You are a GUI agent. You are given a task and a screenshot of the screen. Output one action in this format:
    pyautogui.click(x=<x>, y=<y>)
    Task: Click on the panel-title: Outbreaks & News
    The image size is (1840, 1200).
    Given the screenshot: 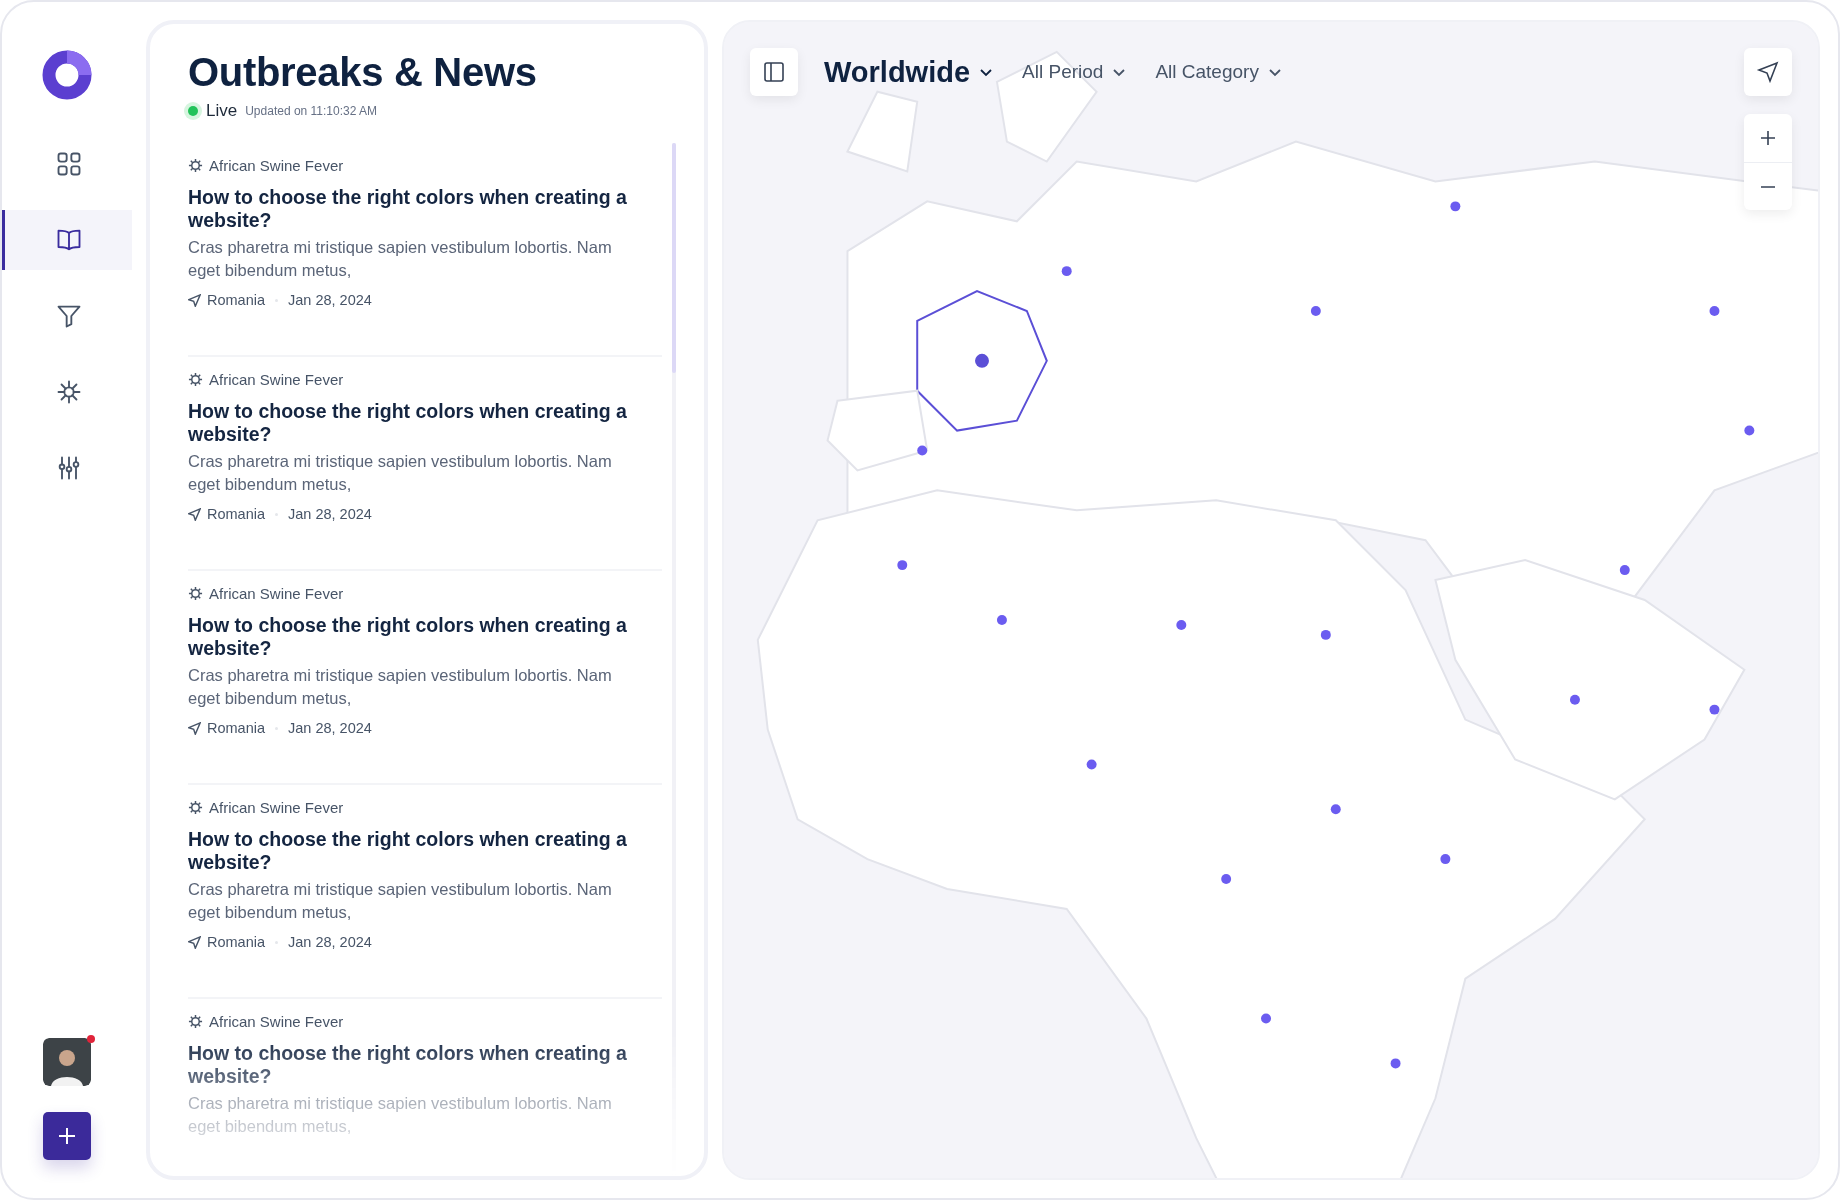 What is the action you would take?
    pyautogui.click(x=363, y=72)
    